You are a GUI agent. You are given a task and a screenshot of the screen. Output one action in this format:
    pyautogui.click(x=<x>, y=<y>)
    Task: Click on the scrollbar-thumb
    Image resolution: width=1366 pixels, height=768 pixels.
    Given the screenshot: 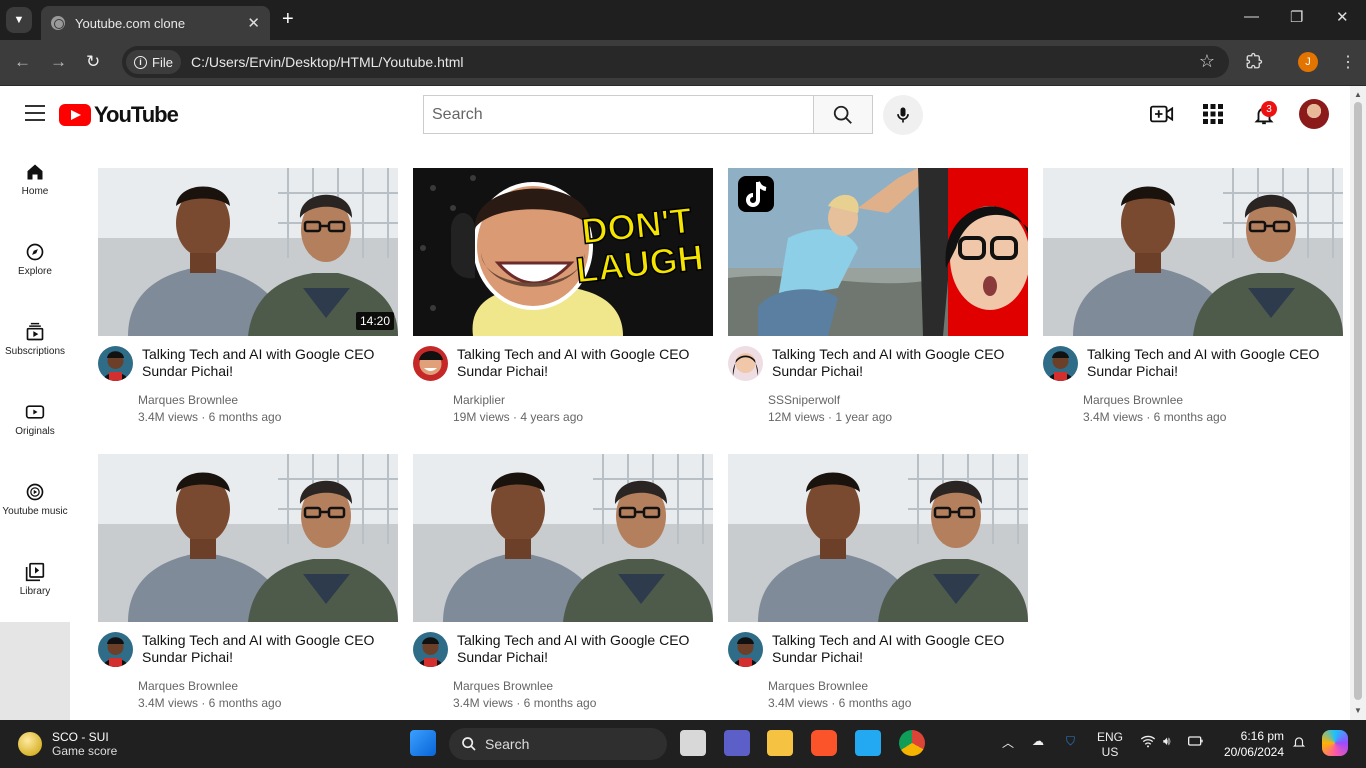 What is the action you would take?
    pyautogui.click(x=1358, y=401)
    